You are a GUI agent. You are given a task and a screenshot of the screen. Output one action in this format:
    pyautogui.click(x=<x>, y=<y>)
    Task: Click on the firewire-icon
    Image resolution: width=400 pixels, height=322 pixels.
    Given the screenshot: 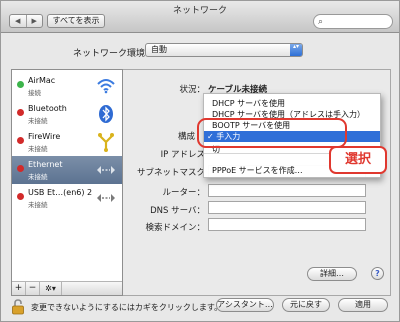 What is the action you would take?
    pyautogui.click(x=106, y=142)
    